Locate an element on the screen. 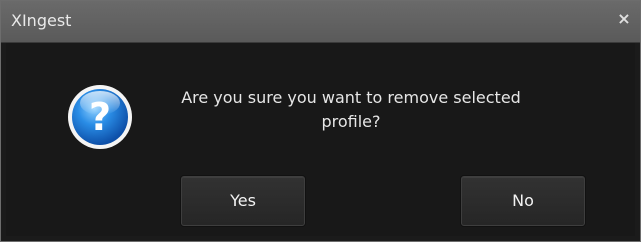 Image resolution: width=641 pixels, height=242 pixels. close-icon: × is located at coordinates (624, 18).